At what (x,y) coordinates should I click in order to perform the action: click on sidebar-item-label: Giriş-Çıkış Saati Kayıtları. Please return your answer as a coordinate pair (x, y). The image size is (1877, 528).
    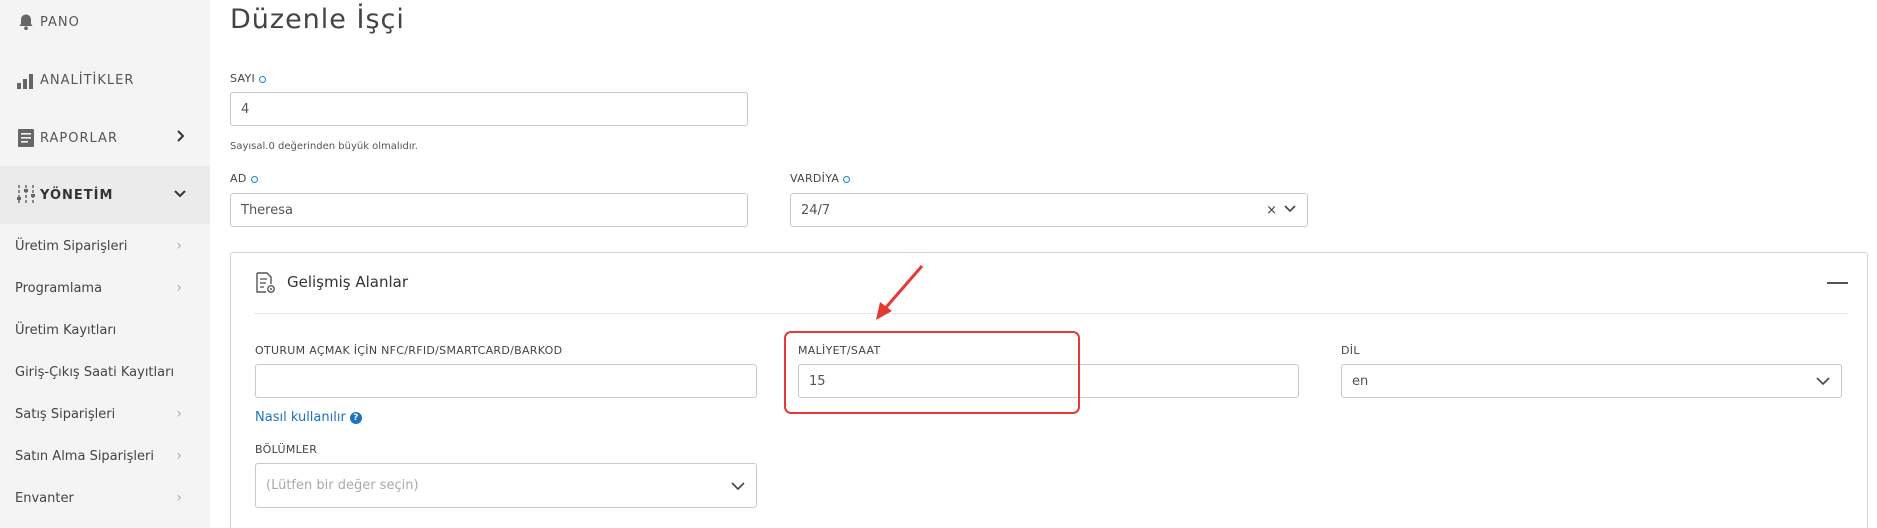
    Looking at the image, I should click on (95, 372).